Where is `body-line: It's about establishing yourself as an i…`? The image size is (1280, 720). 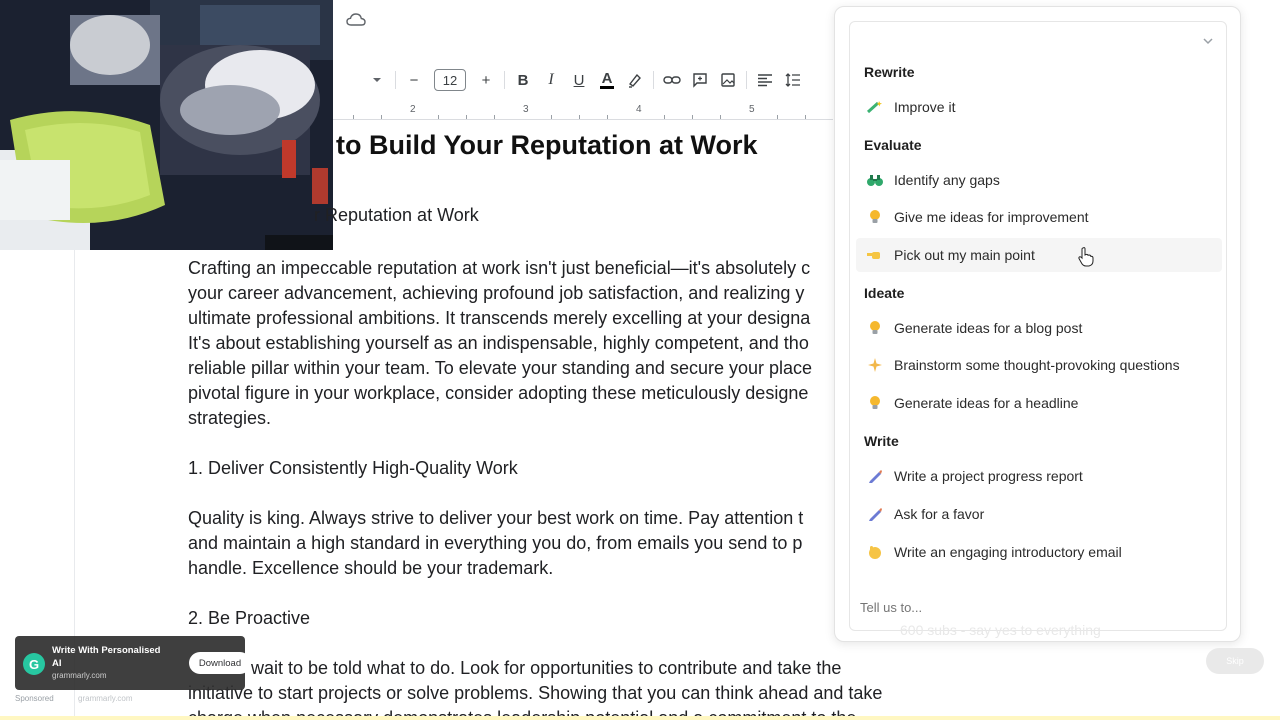 body-line: It's about establishing yourself as an i… is located at coordinates (498, 343).